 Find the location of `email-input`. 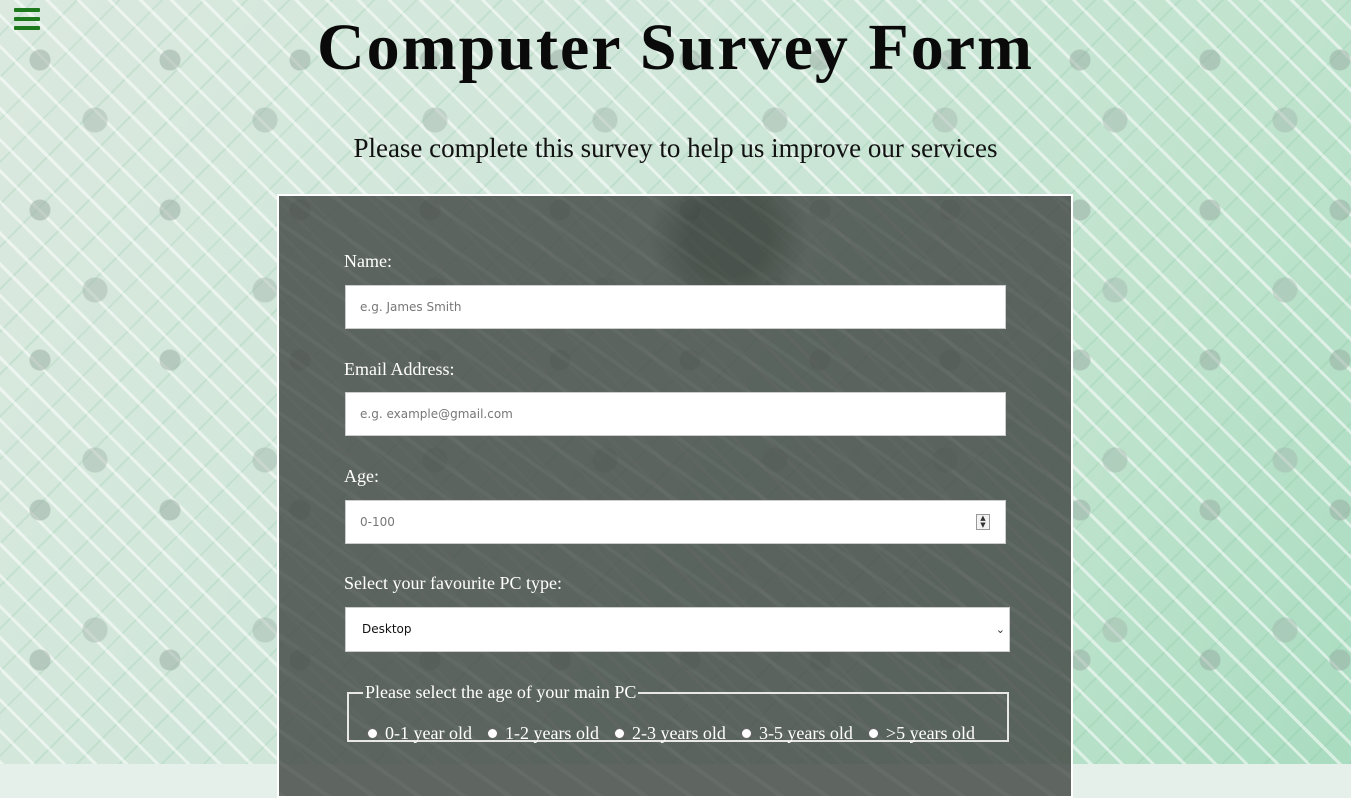

email-input is located at coordinates (675, 414).